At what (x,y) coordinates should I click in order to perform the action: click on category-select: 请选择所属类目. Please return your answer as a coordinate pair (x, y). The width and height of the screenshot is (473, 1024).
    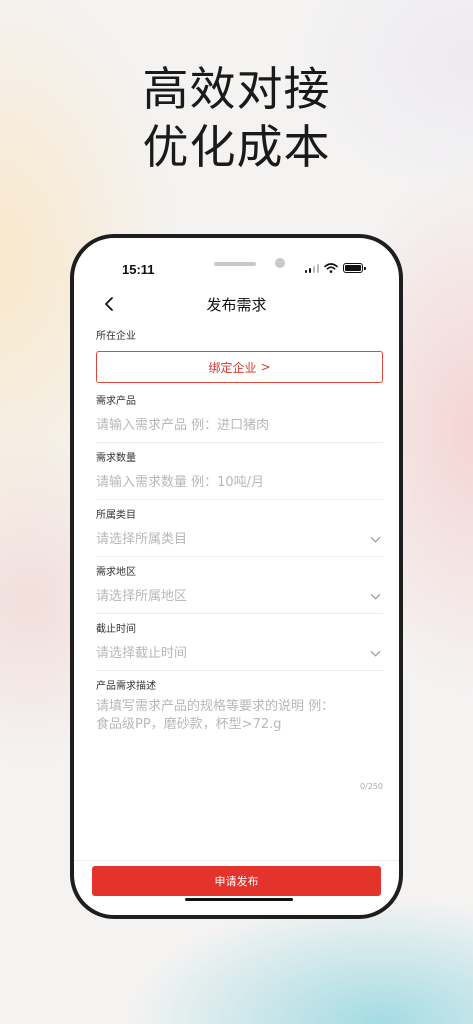
    Looking at the image, I should click on (239, 540).